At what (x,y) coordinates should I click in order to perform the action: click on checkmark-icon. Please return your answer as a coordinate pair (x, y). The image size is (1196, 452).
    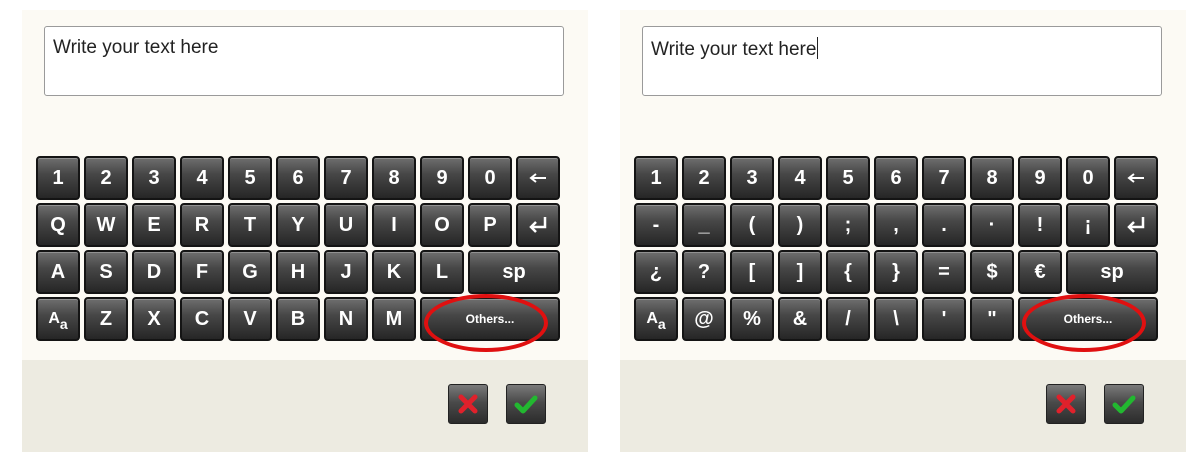
    Looking at the image, I should click on (526, 404).